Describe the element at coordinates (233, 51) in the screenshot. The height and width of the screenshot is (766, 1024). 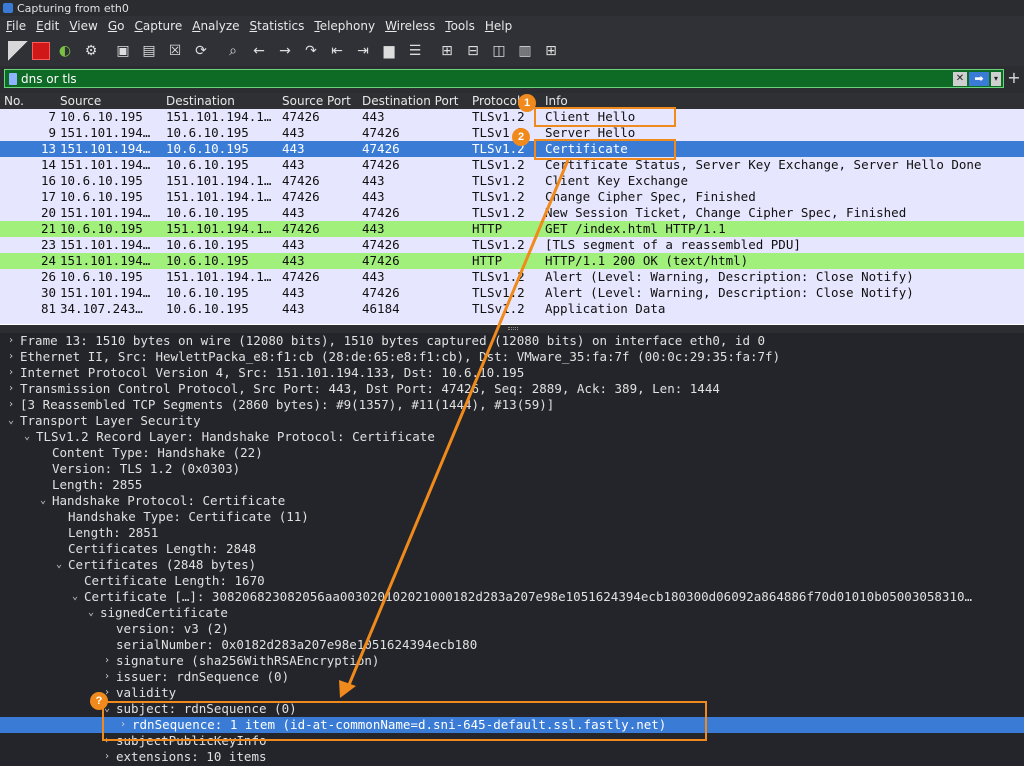
I see `find-icon: ⌕` at that location.